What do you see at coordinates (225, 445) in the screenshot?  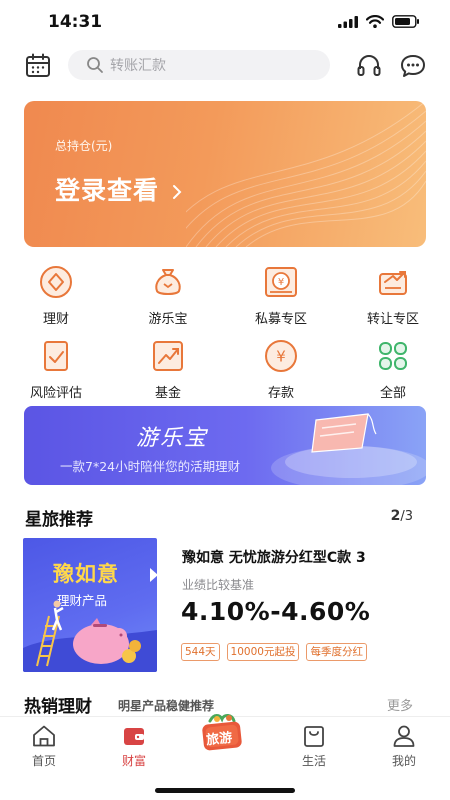 I see `youlebao-promo-banner: 游乐宝 一款7*24小时陪伴您的活期理财` at bounding box center [225, 445].